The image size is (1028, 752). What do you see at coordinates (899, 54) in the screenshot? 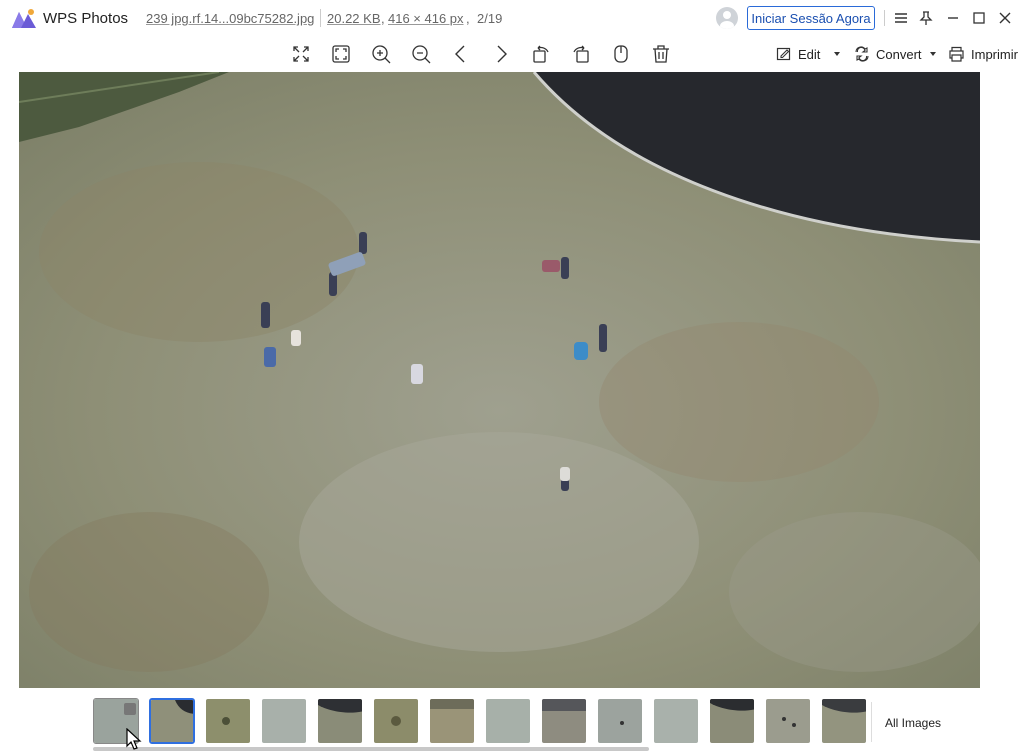
I see `convert-label: Convert` at bounding box center [899, 54].